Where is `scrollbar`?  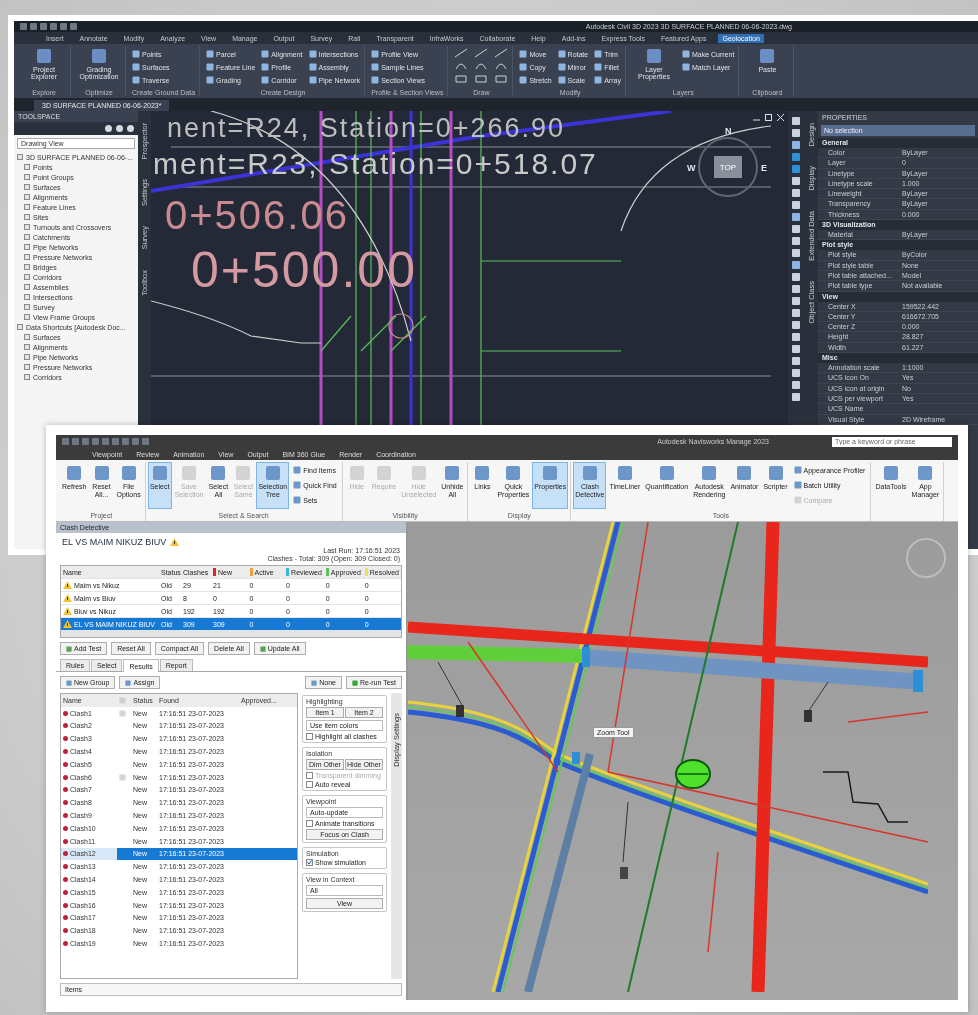 scrollbar is located at coordinates (231, 634).